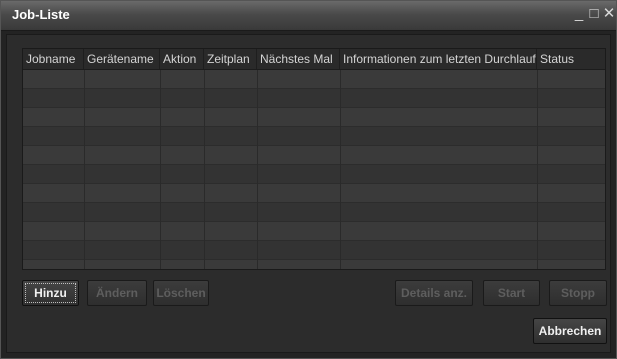 The height and width of the screenshot is (359, 617). I want to click on title-bar: Job-Liste _ □ ✕, so click(308, 16).